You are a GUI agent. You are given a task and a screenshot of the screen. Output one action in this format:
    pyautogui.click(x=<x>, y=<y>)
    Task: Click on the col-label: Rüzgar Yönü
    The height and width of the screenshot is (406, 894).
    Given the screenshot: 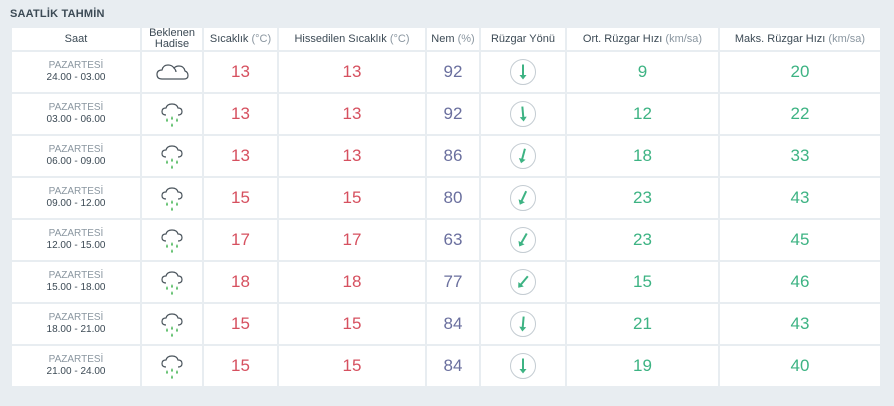 What is the action you would take?
    pyautogui.click(x=522, y=38)
    